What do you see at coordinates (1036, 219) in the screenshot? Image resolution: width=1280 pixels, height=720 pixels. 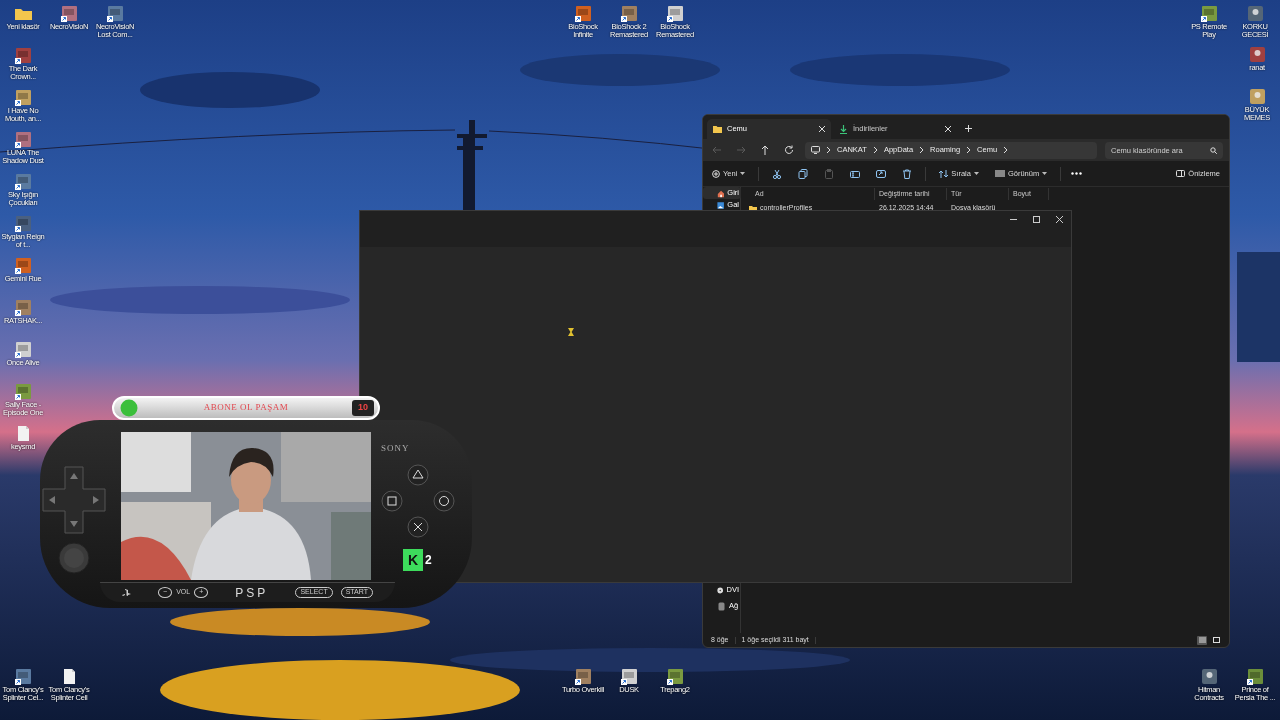 I see `maximize-icon` at bounding box center [1036, 219].